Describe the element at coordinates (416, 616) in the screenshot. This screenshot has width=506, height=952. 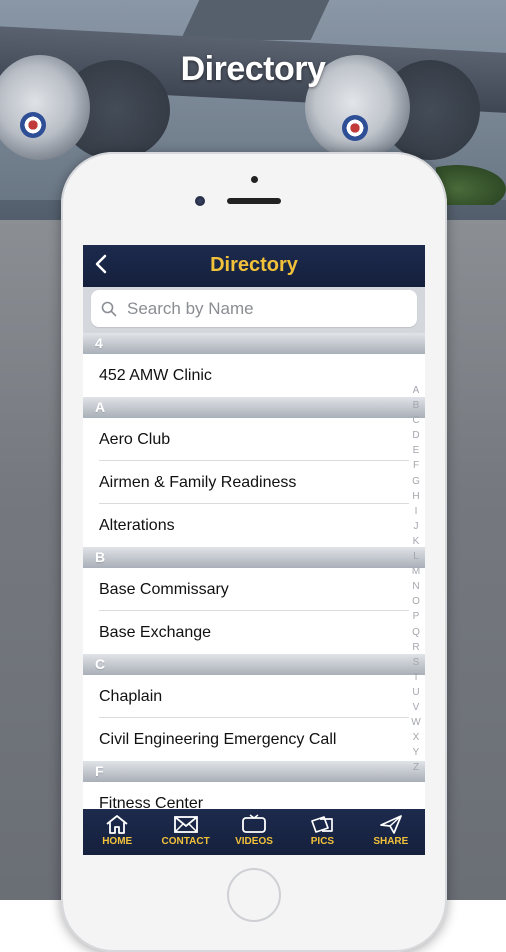
I see `index-letter: P` at that location.